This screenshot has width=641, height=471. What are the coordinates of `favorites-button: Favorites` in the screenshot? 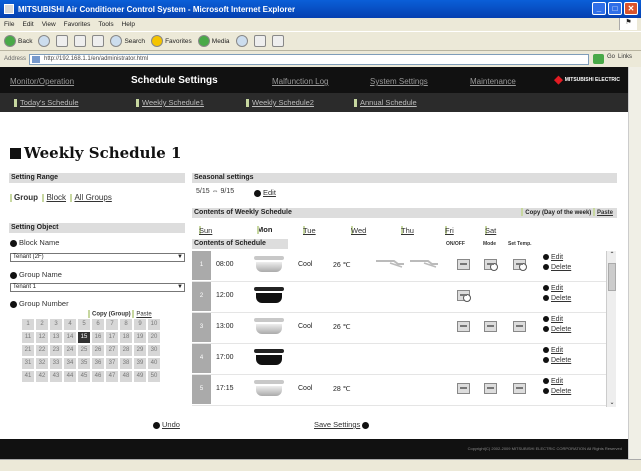 It's located at (171, 41).